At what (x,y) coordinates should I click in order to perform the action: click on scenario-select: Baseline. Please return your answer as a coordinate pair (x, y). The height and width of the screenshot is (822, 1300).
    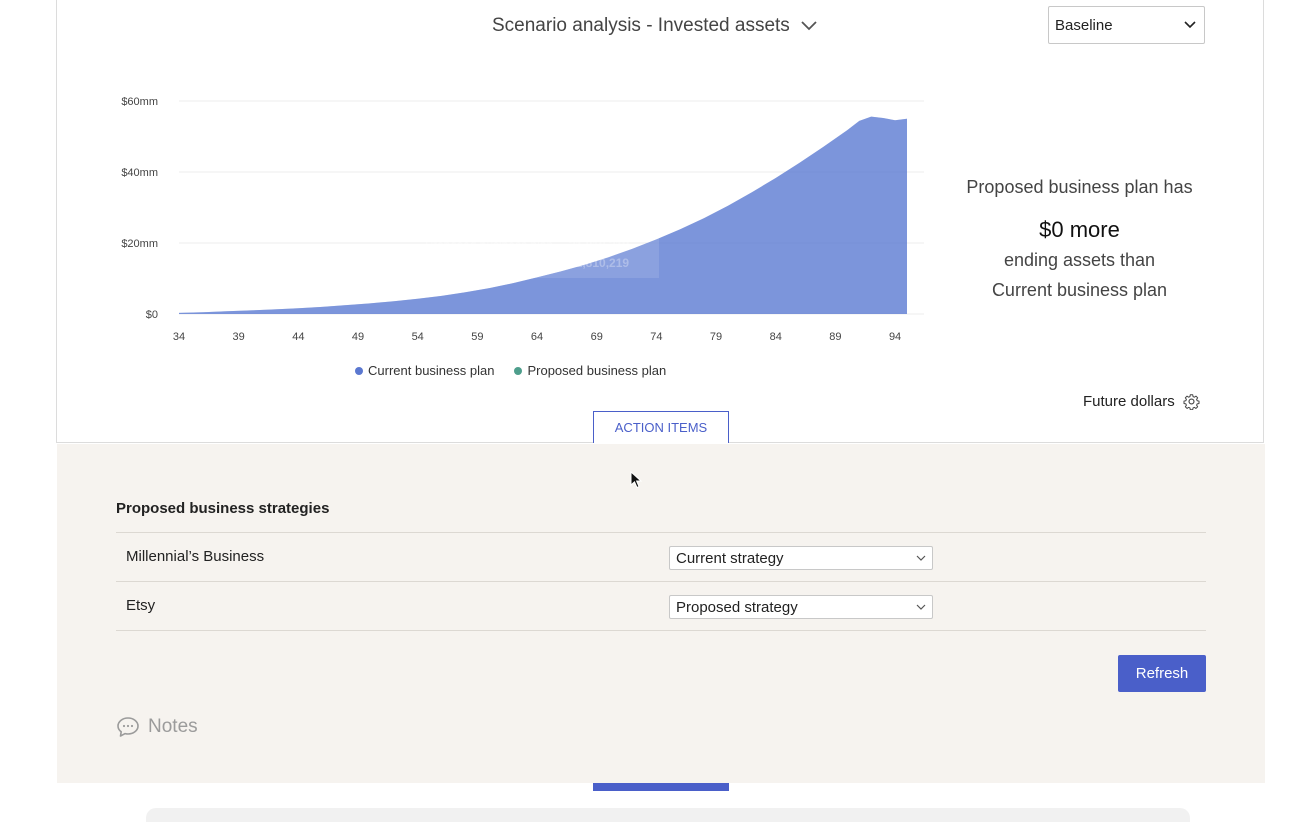
    Looking at the image, I should click on (1126, 25).